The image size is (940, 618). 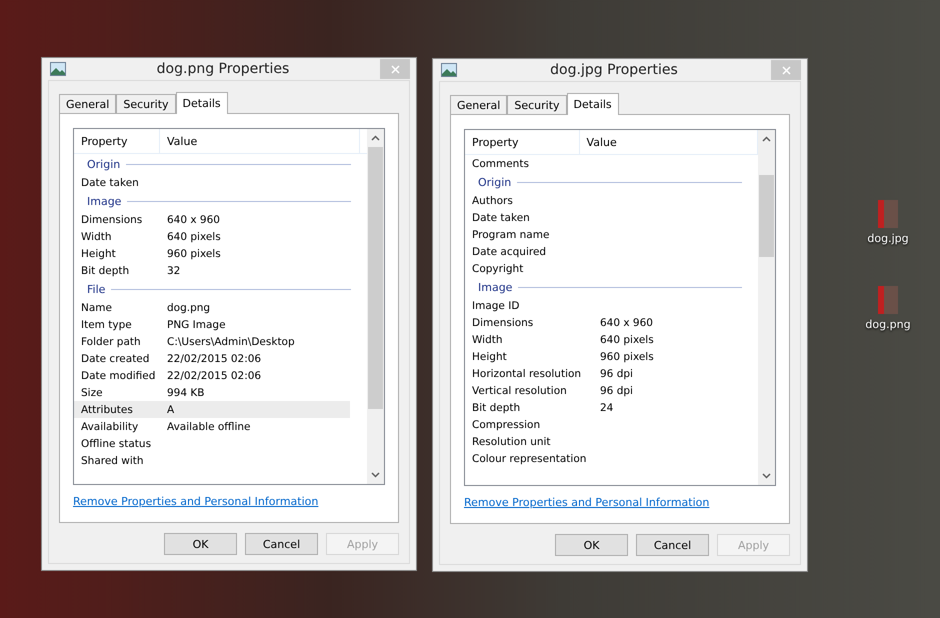 What do you see at coordinates (92, 392) in the screenshot?
I see `property-name: Size` at bounding box center [92, 392].